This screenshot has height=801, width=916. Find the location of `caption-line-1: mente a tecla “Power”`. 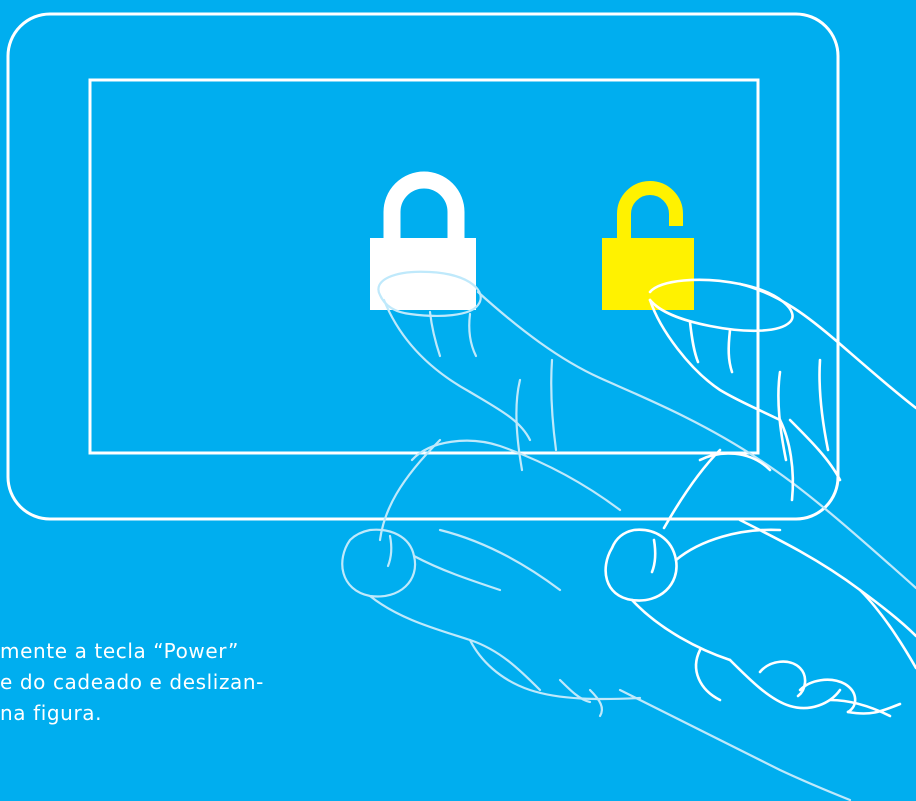

caption-line-1: mente a tecla “Power” is located at coordinates (119, 651).